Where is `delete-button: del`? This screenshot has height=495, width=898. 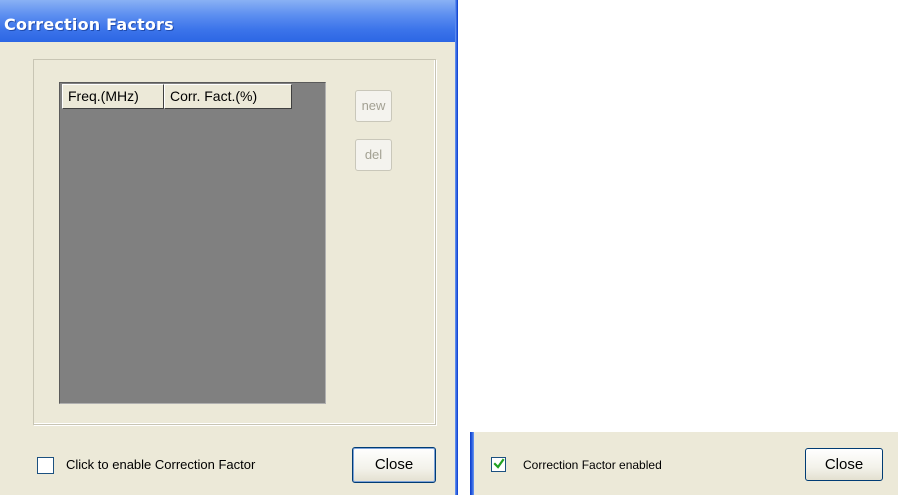
delete-button: del is located at coordinates (373, 155).